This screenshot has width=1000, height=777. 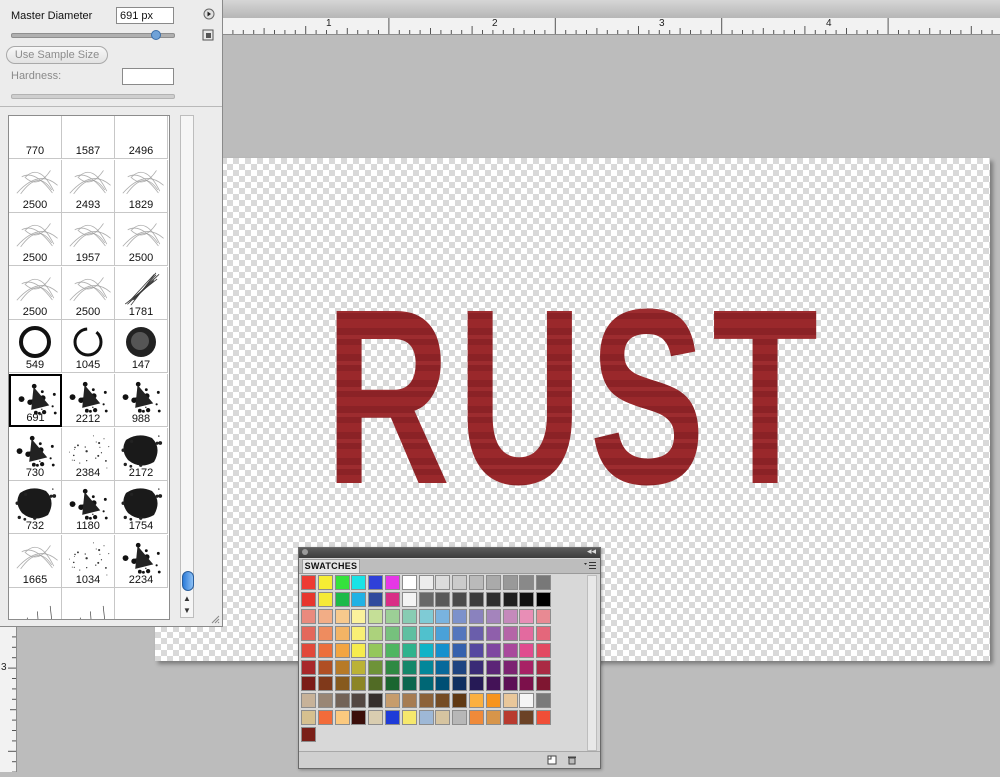 What do you see at coordinates (35, 137) in the screenshot?
I see `brush-preset: 770` at bounding box center [35, 137].